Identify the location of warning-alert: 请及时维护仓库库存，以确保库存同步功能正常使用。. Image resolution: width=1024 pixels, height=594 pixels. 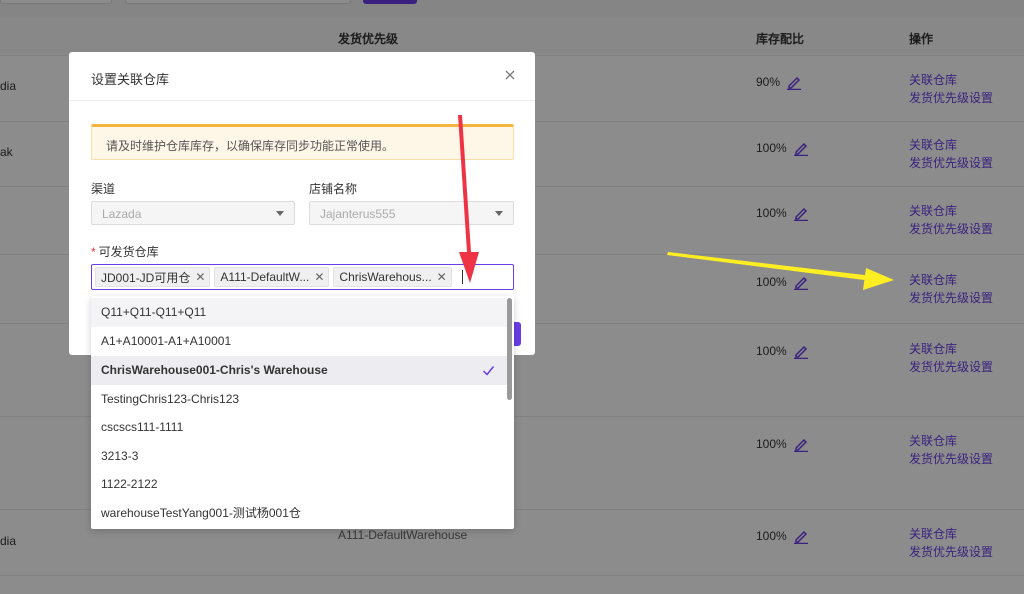
(302, 142).